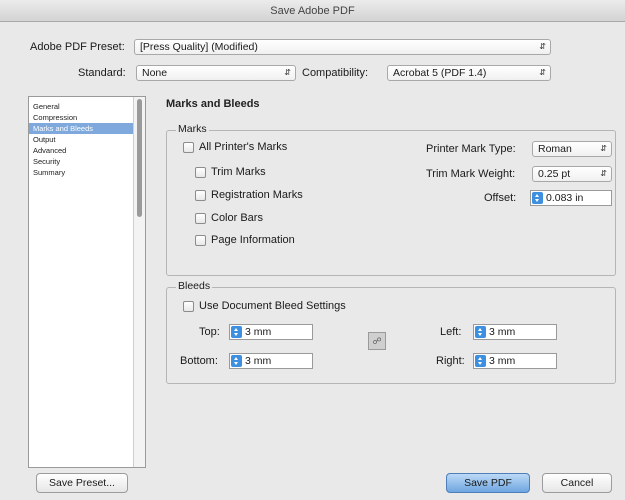  Describe the element at coordinates (471, 149) in the screenshot. I see `printer-mark-type-label: Printer Mark Type:` at that location.